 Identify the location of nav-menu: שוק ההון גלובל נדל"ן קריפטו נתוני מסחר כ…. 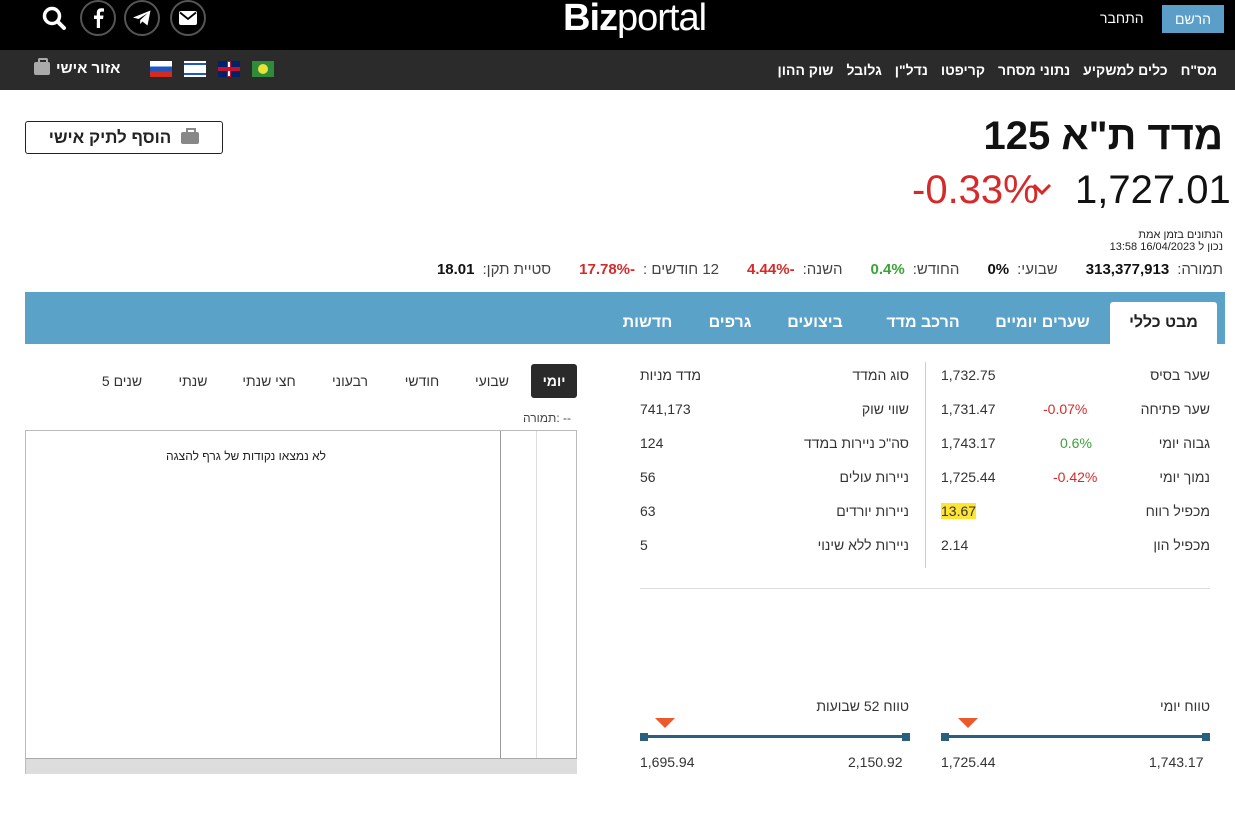
(997, 70).